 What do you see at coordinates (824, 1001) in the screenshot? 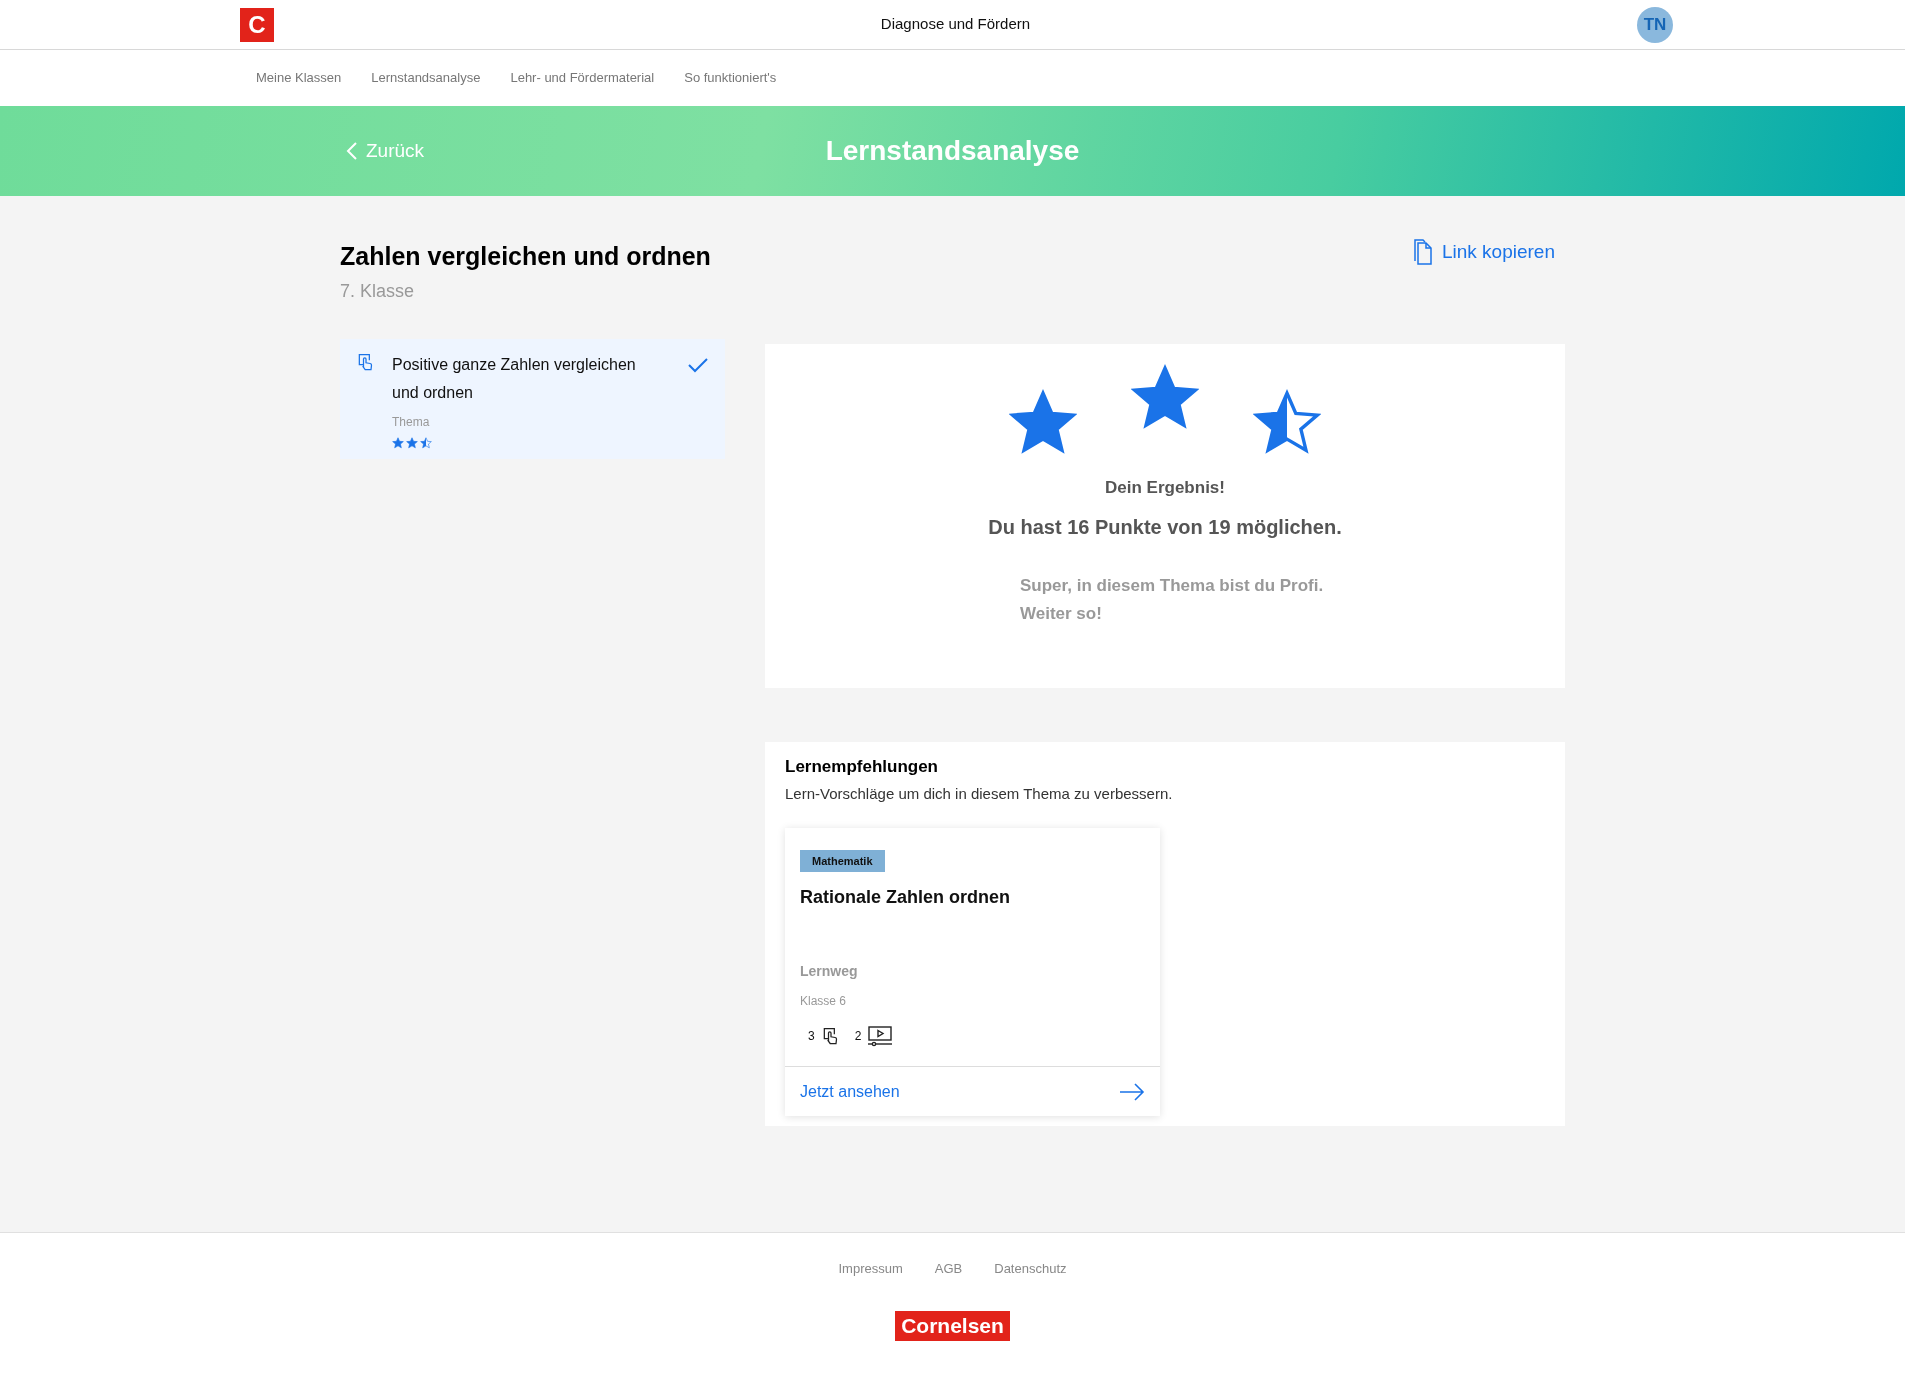
I see `card-grade: Klasse 6` at bounding box center [824, 1001].